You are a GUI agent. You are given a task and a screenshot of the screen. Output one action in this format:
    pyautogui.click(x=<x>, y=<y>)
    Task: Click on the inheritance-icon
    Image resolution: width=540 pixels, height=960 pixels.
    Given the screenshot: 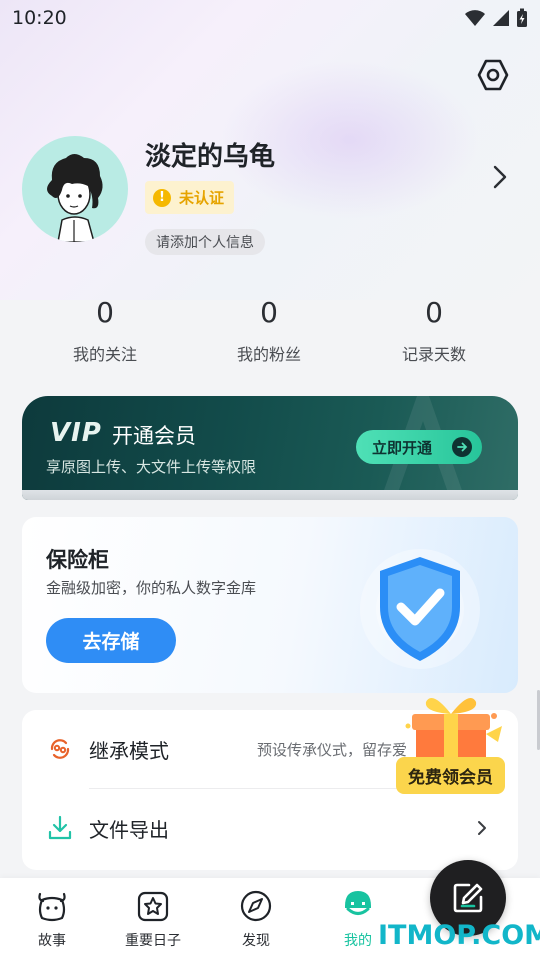 What is the action you would take?
    pyautogui.click(x=60, y=749)
    